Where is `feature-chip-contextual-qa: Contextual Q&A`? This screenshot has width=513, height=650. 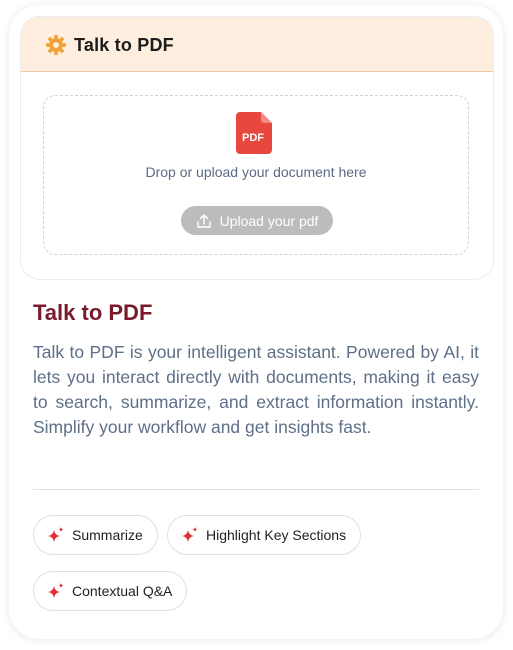
feature-chip-contextual-qa: Contextual Q&A is located at coordinates (110, 591).